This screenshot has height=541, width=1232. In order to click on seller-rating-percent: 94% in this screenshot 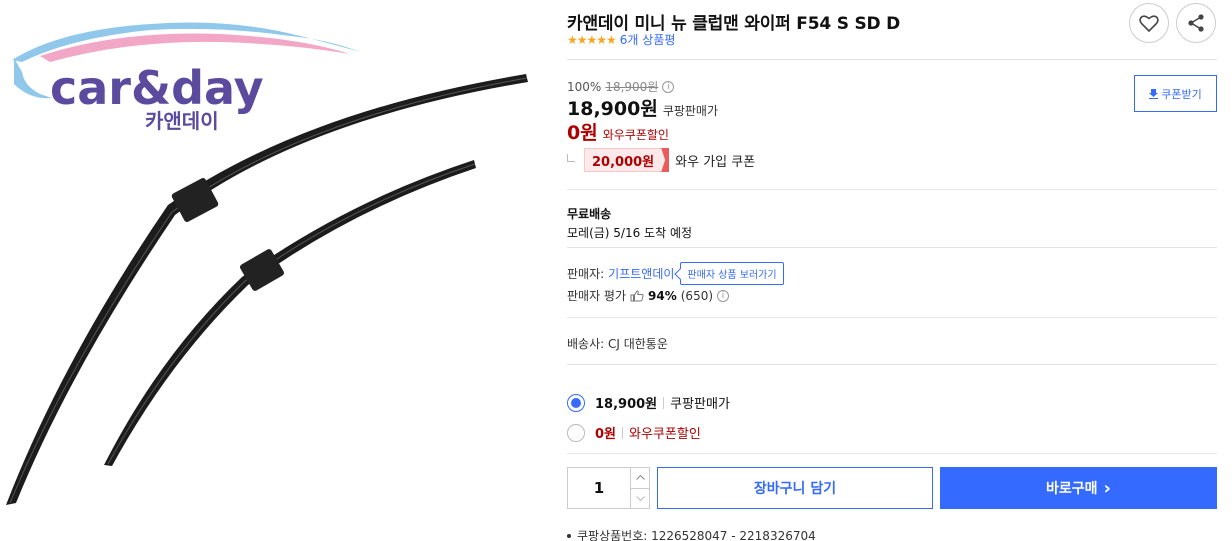, I will do `click(662, 295)`.